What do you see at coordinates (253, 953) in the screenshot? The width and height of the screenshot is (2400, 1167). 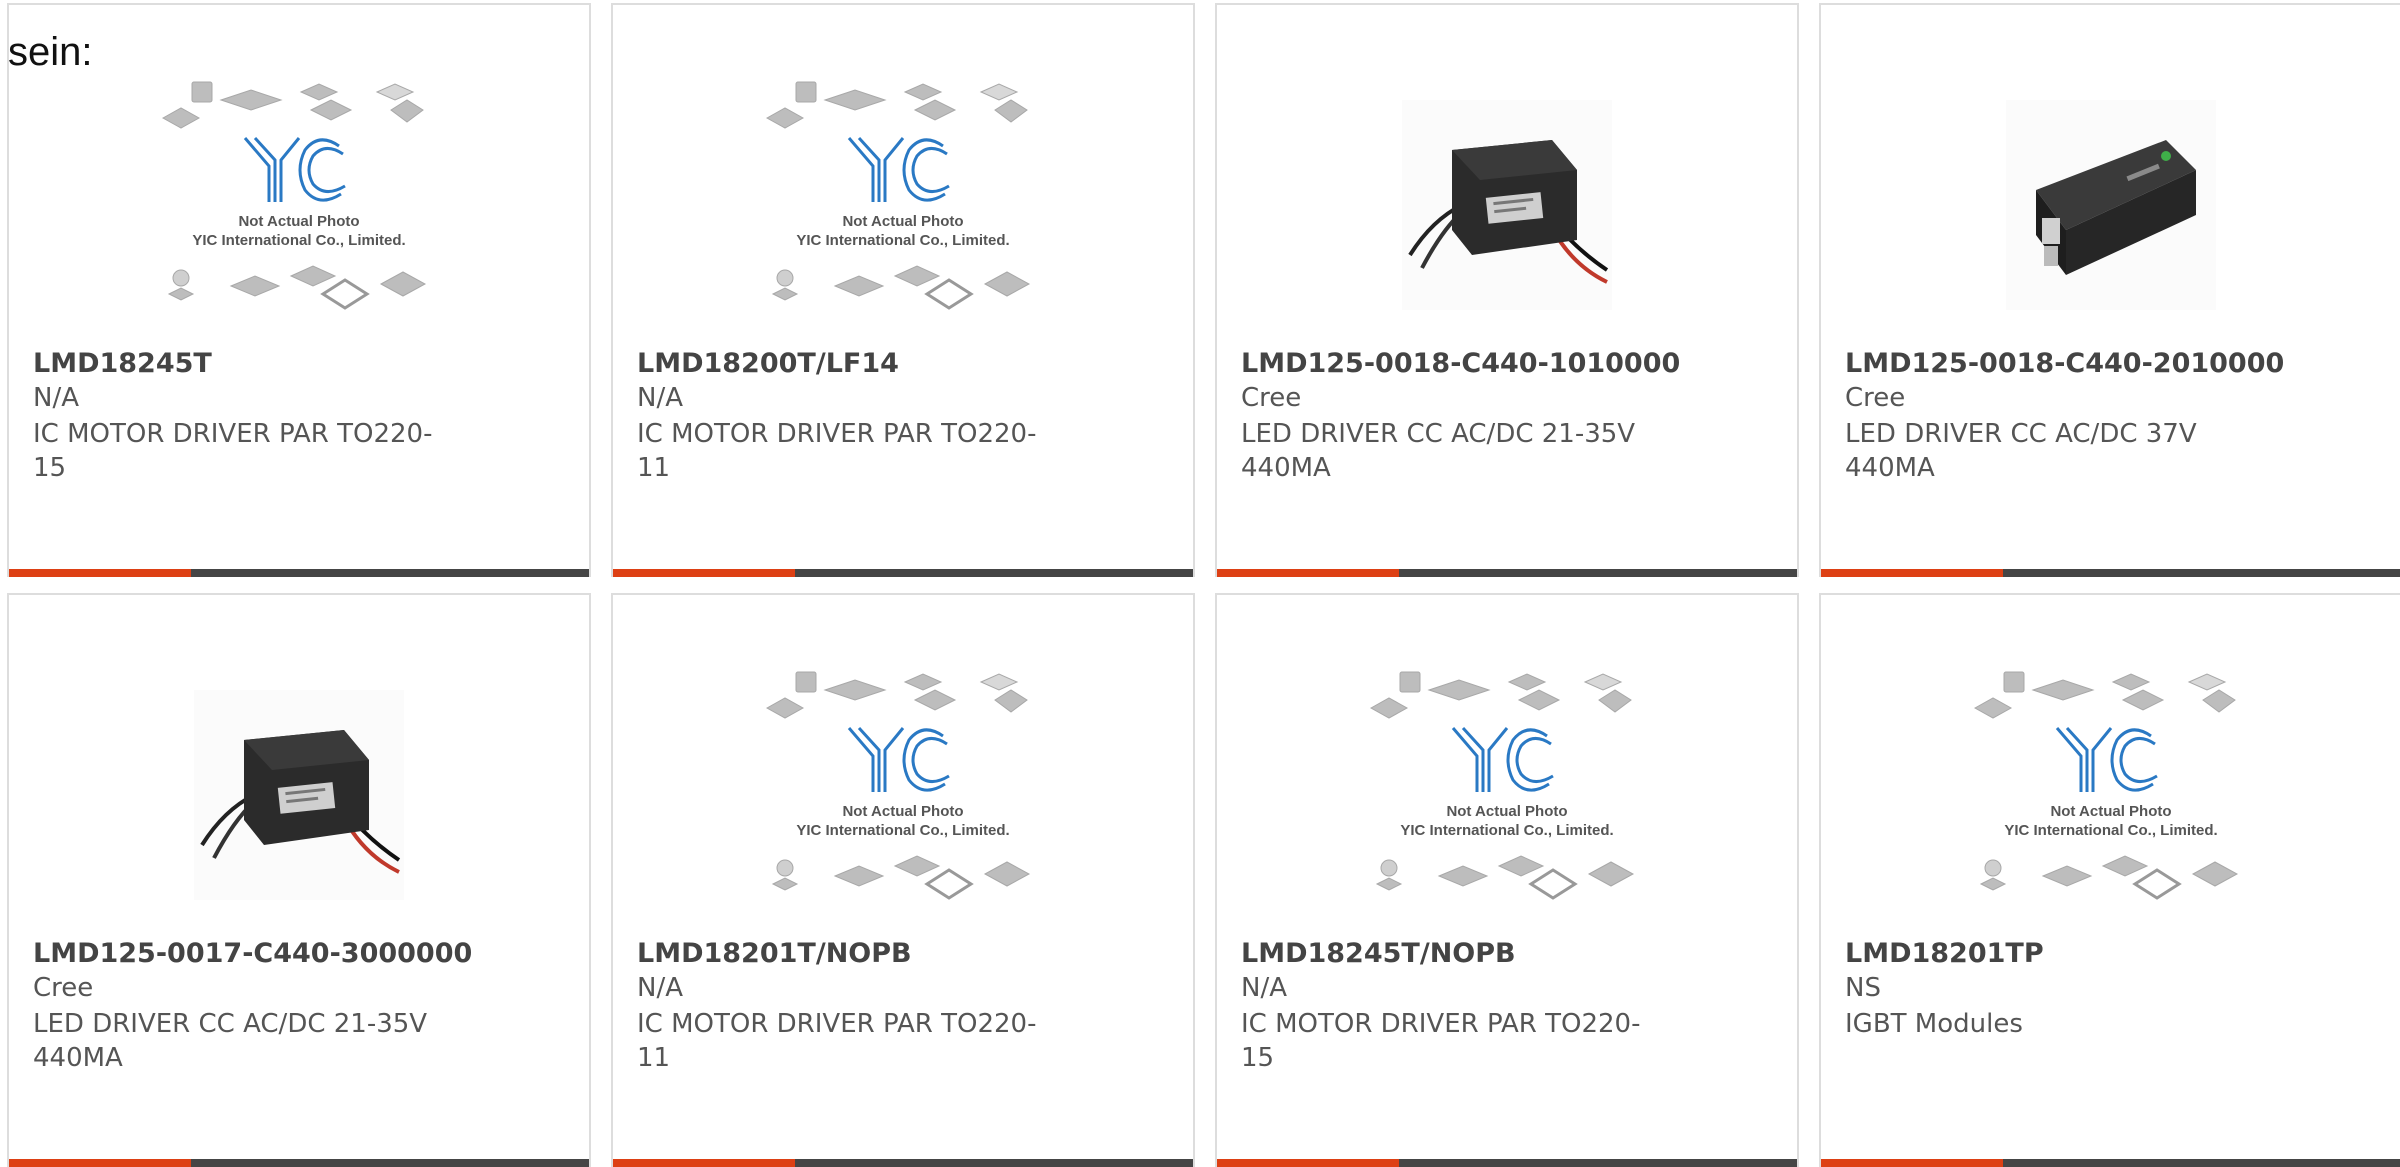 I see `part-number: LMD125-0017-C440-3000000` at bounding box center [253, 953].